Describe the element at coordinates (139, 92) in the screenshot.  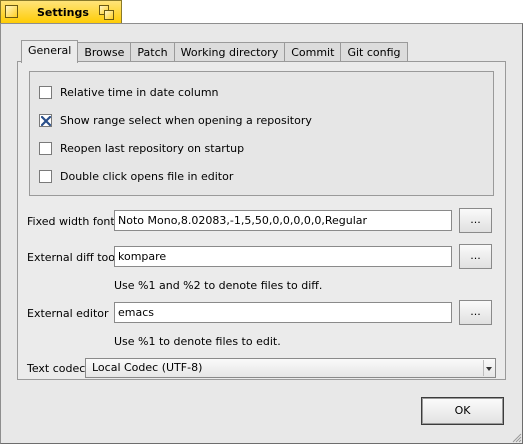
I see `relative-time-label: Relative time in date column` at that location.